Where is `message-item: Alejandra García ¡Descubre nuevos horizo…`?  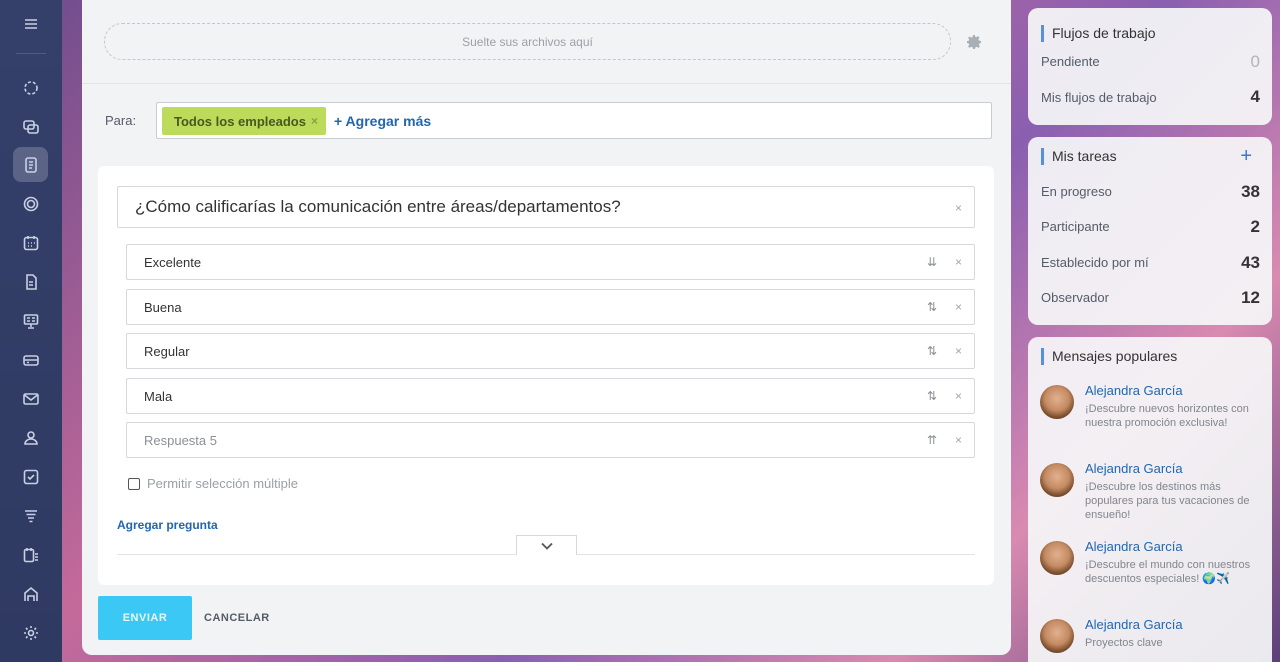
message-item: Alejandra García ¡Descubre nuevos horizo… is located at coordinates (1152, 418).